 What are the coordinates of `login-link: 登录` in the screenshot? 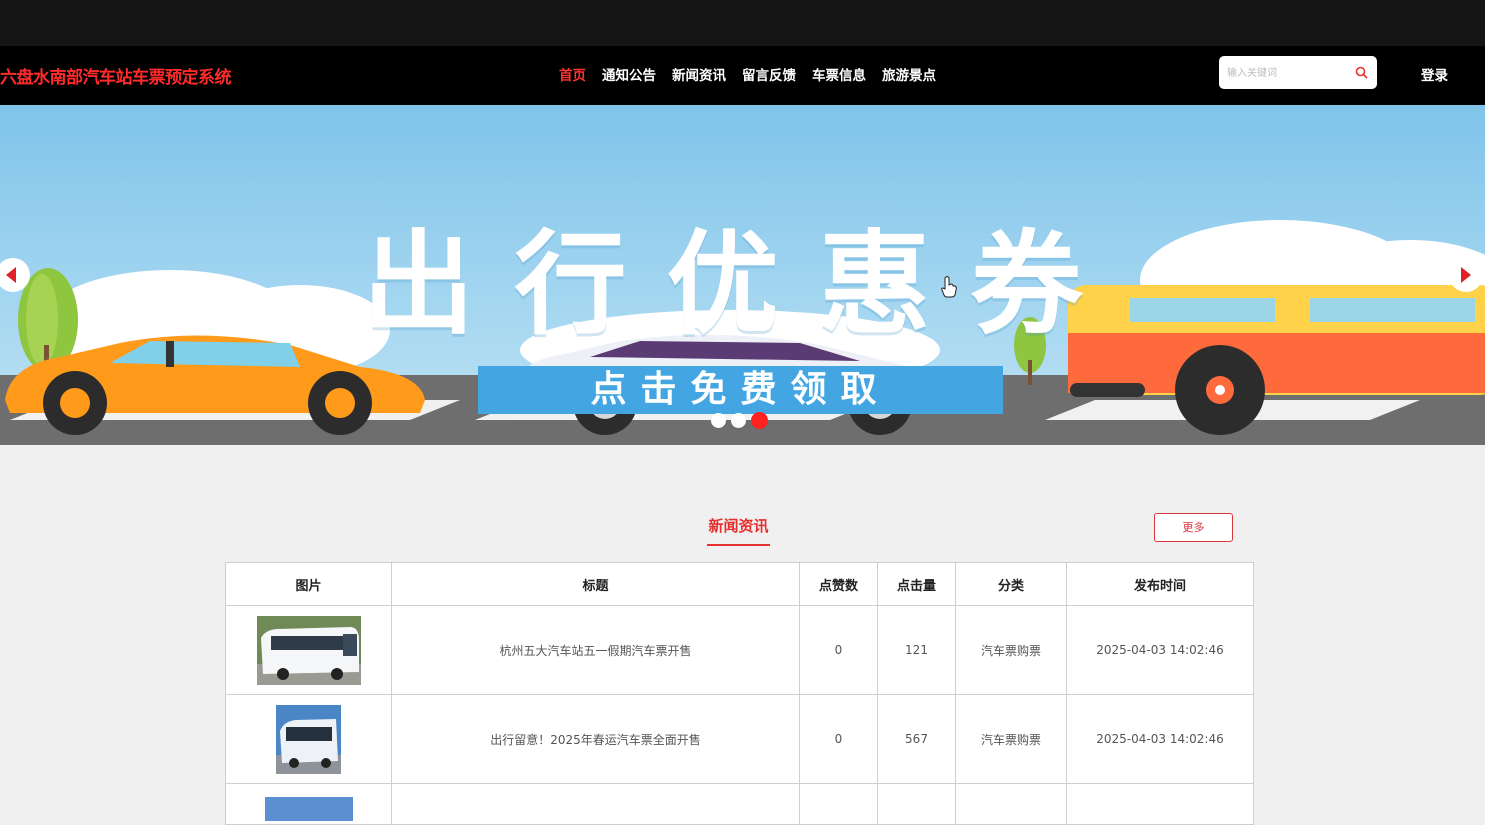 It's located at (1434, 74).